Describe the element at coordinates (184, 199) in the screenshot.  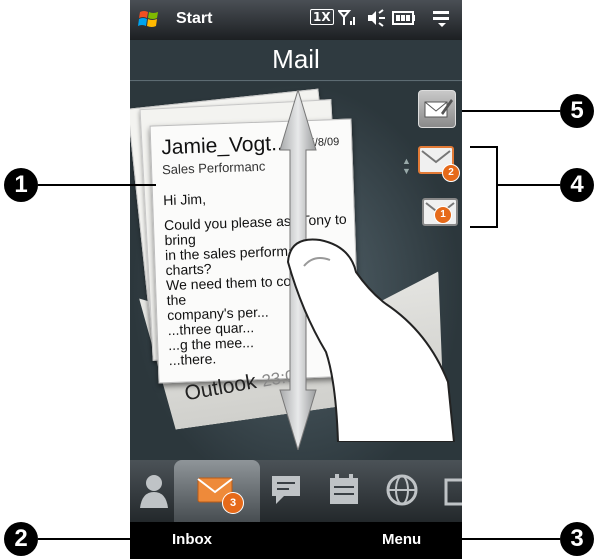
I see `message-greeting: Hi Jim,` at that location.